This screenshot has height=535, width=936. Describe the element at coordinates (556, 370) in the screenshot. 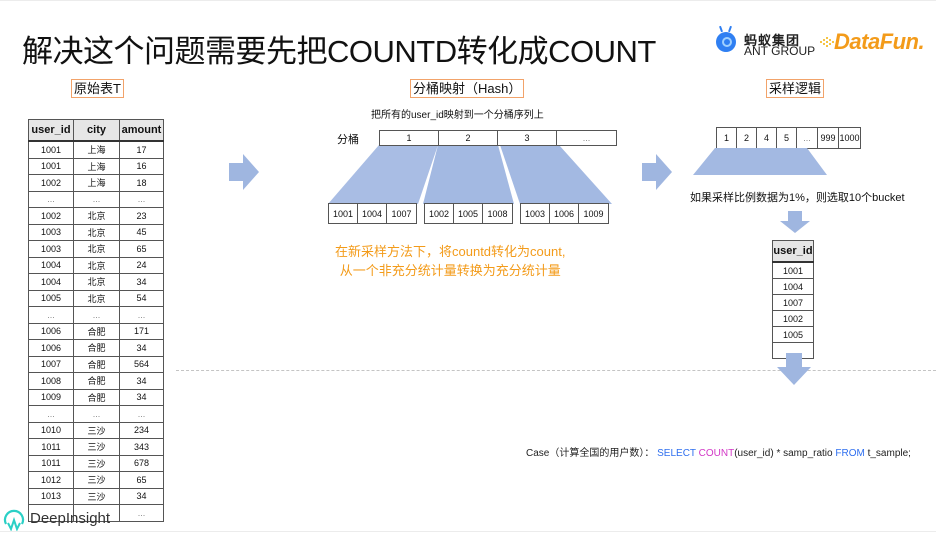

I see `section-divider` at that location.